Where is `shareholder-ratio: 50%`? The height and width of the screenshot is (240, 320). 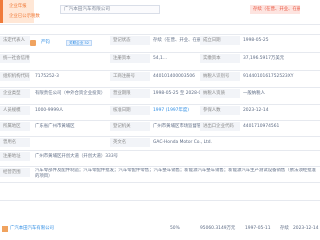 shareholder-ratio: 50% is located at coordinates (175, 228).